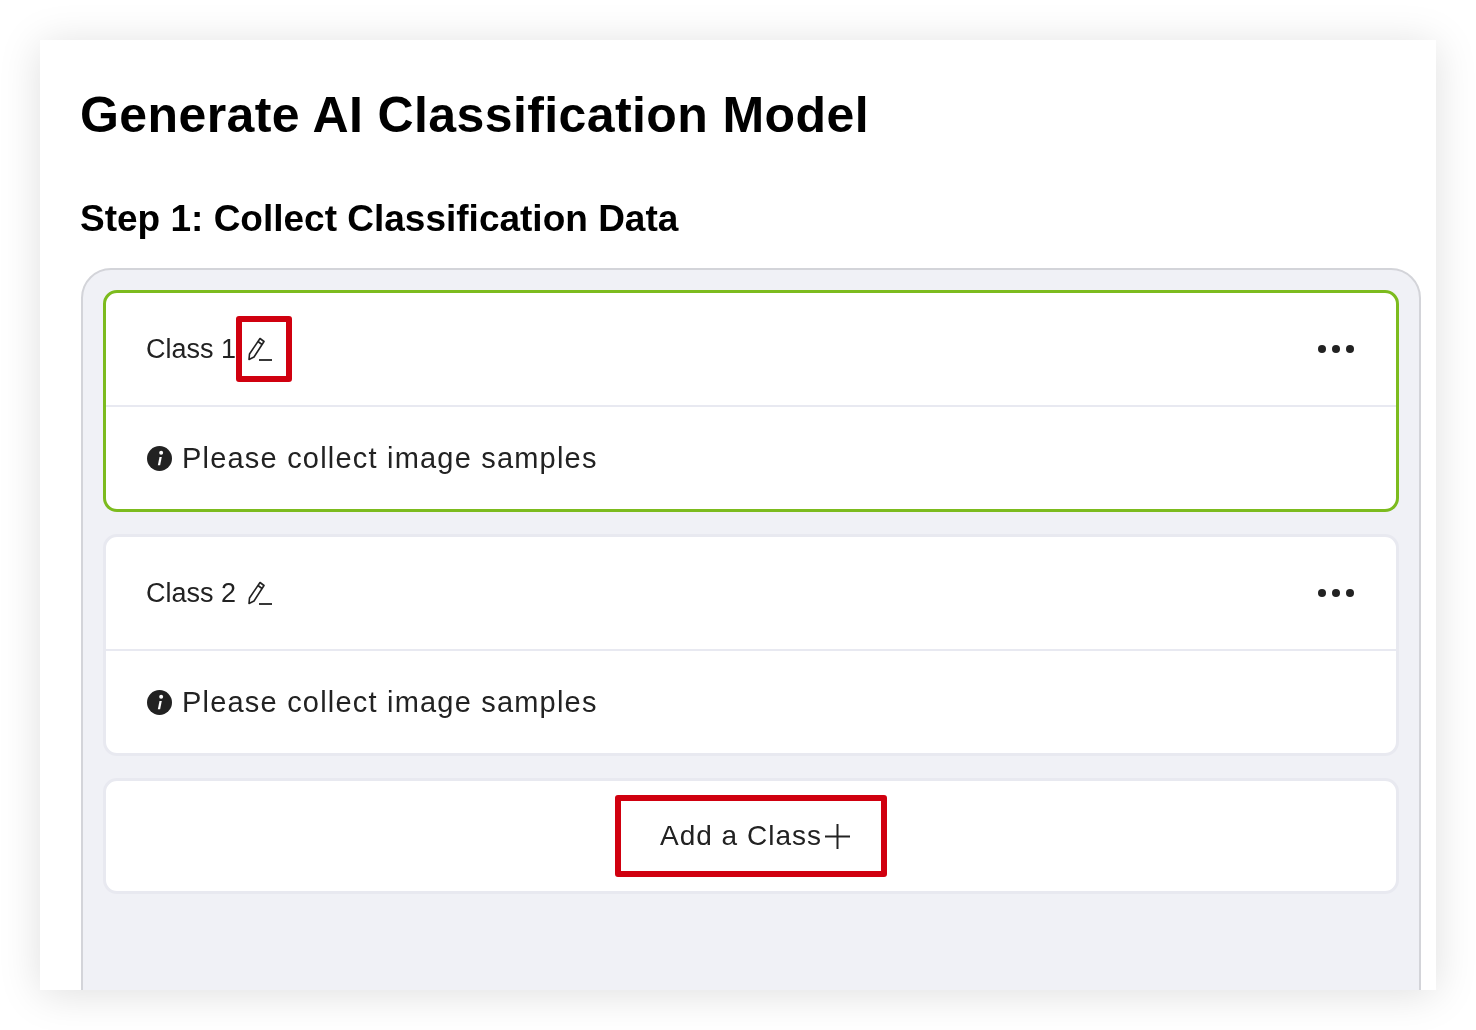  I want to click on step-heading: Step 1: Collect Classification Data, so click(379, 219).